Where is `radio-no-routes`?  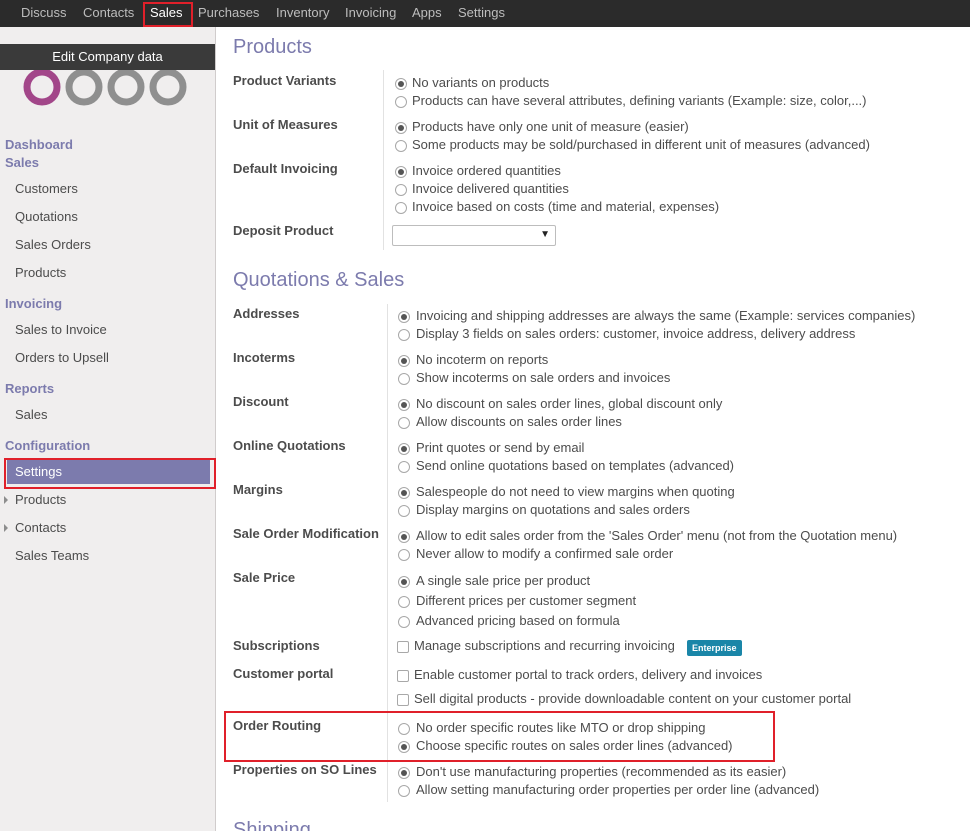 radio-no-routes is located at coordinates (404, 729).